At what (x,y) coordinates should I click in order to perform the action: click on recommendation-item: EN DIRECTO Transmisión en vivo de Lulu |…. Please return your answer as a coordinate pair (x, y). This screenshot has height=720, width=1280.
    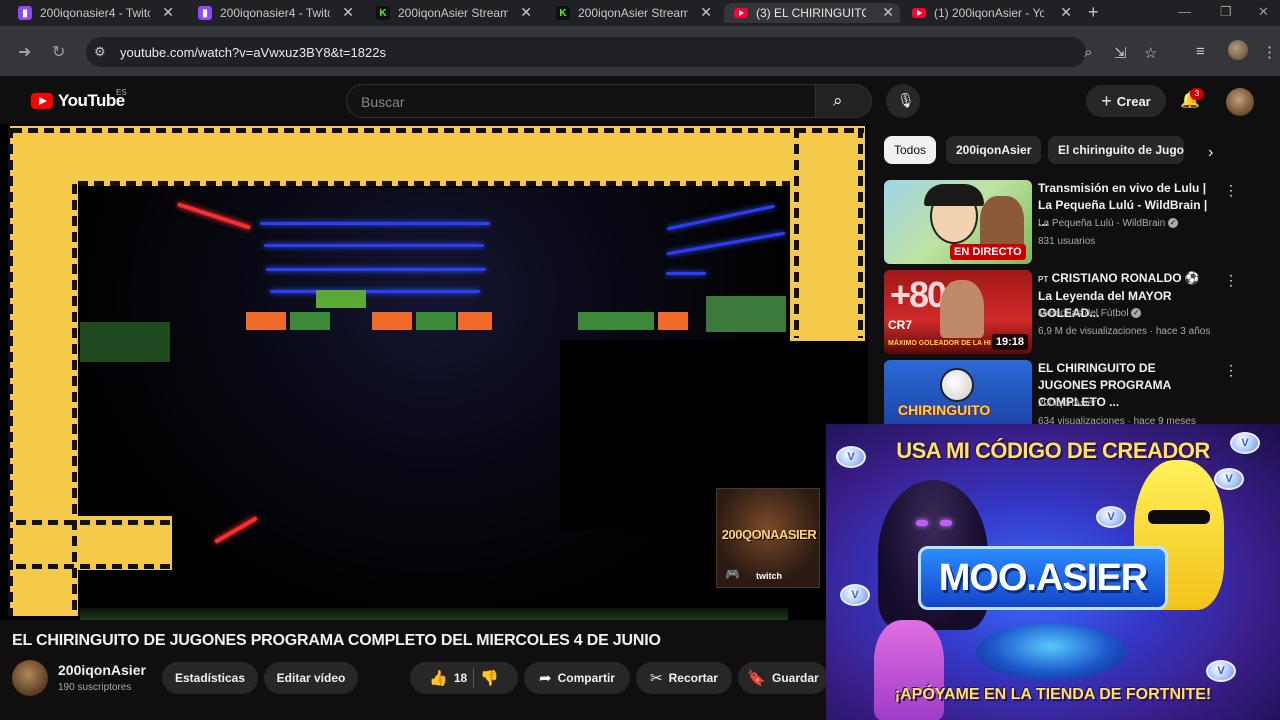
    Looking at the image, I should click on (1074, 222).